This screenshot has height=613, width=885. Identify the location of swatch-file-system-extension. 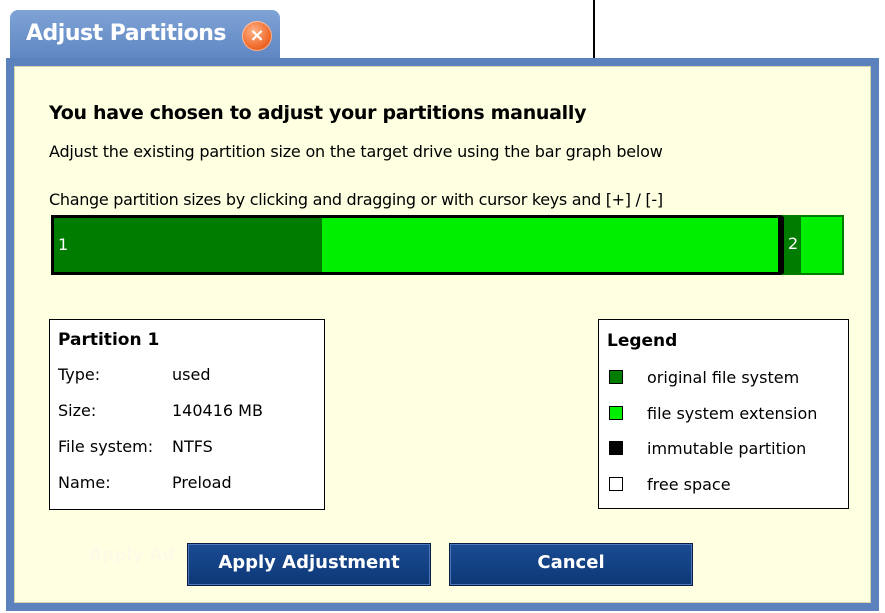
(616, 413).